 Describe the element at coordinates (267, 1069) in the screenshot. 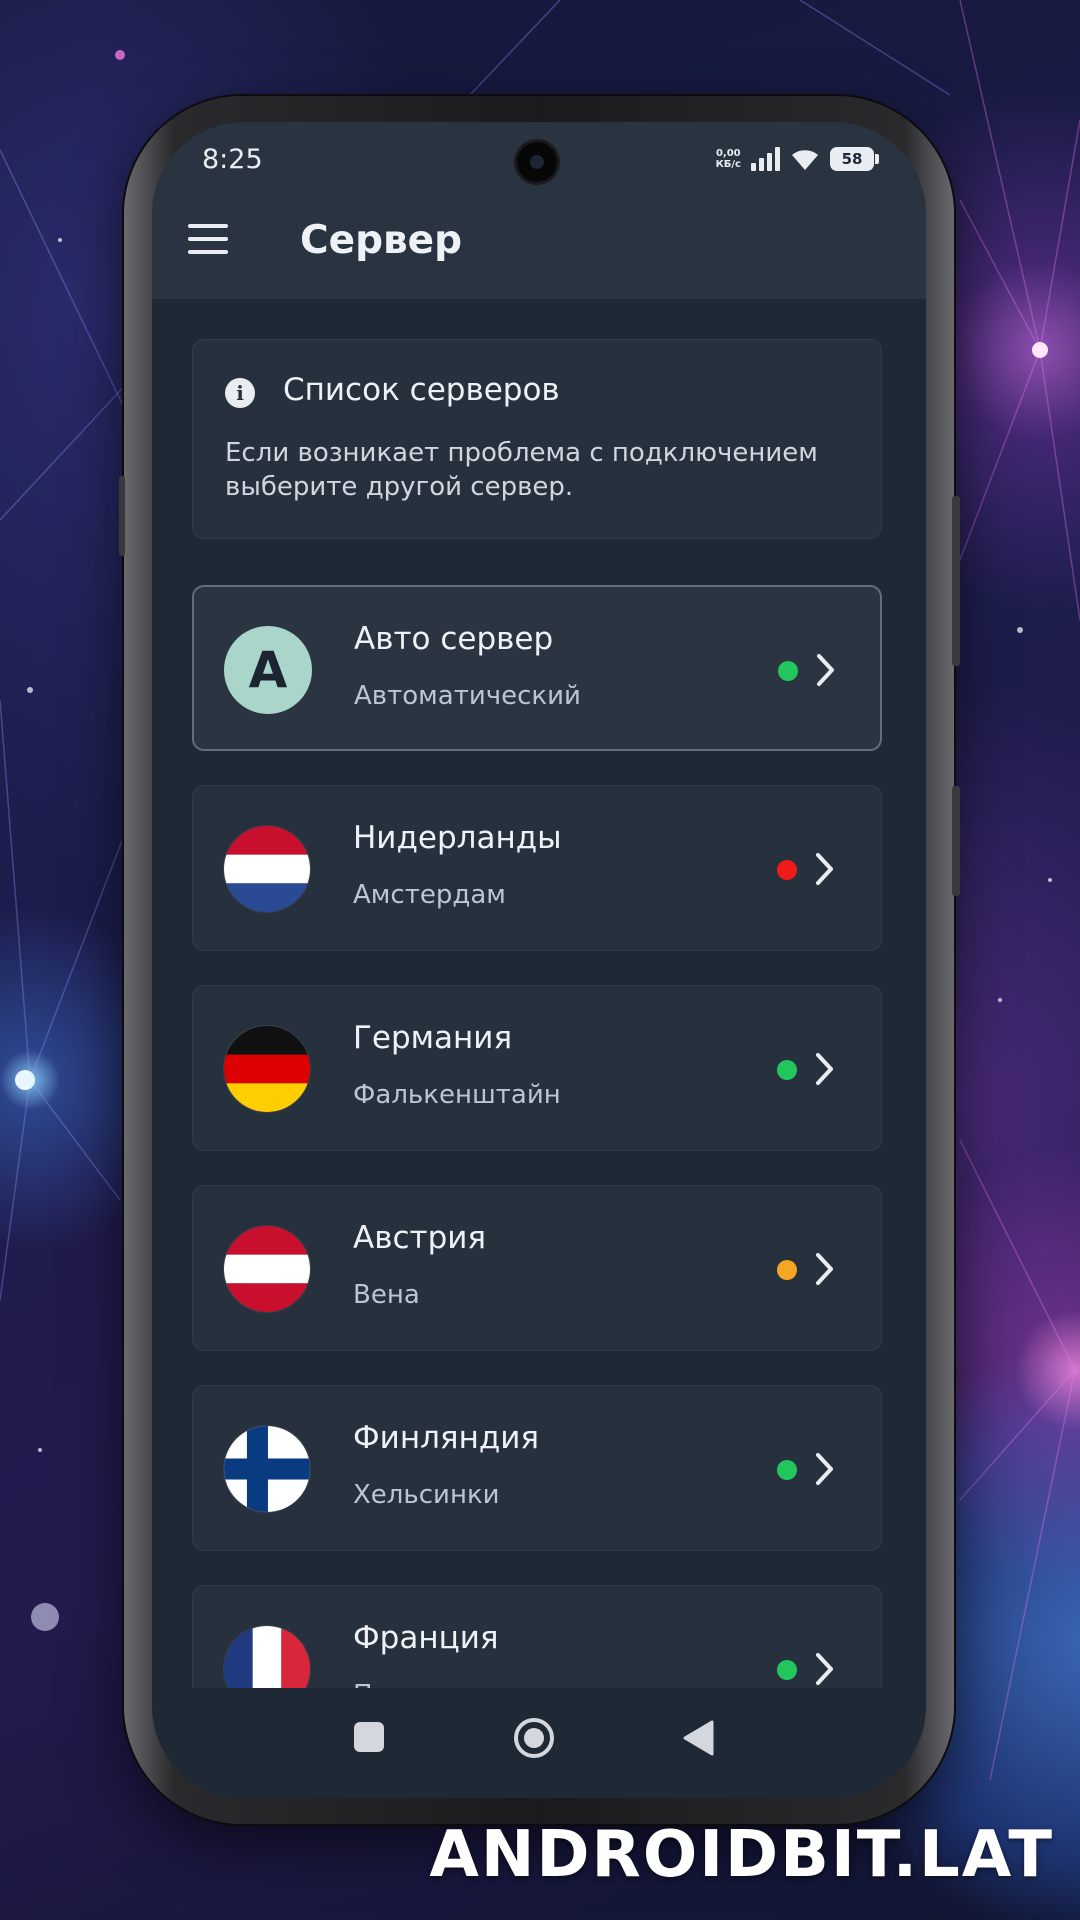

I see `germany-flag-icon` at that location.